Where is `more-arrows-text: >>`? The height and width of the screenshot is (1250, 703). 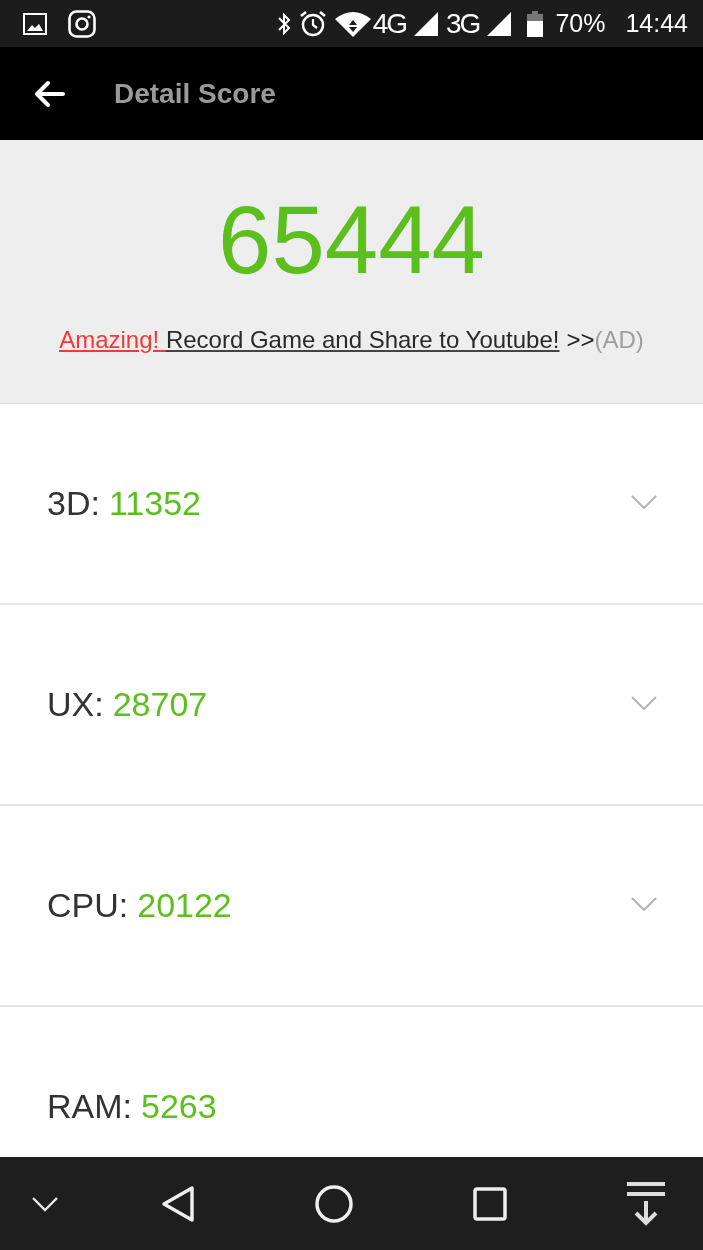
more-arrows-text: >> is located at coordinates (580, 340).